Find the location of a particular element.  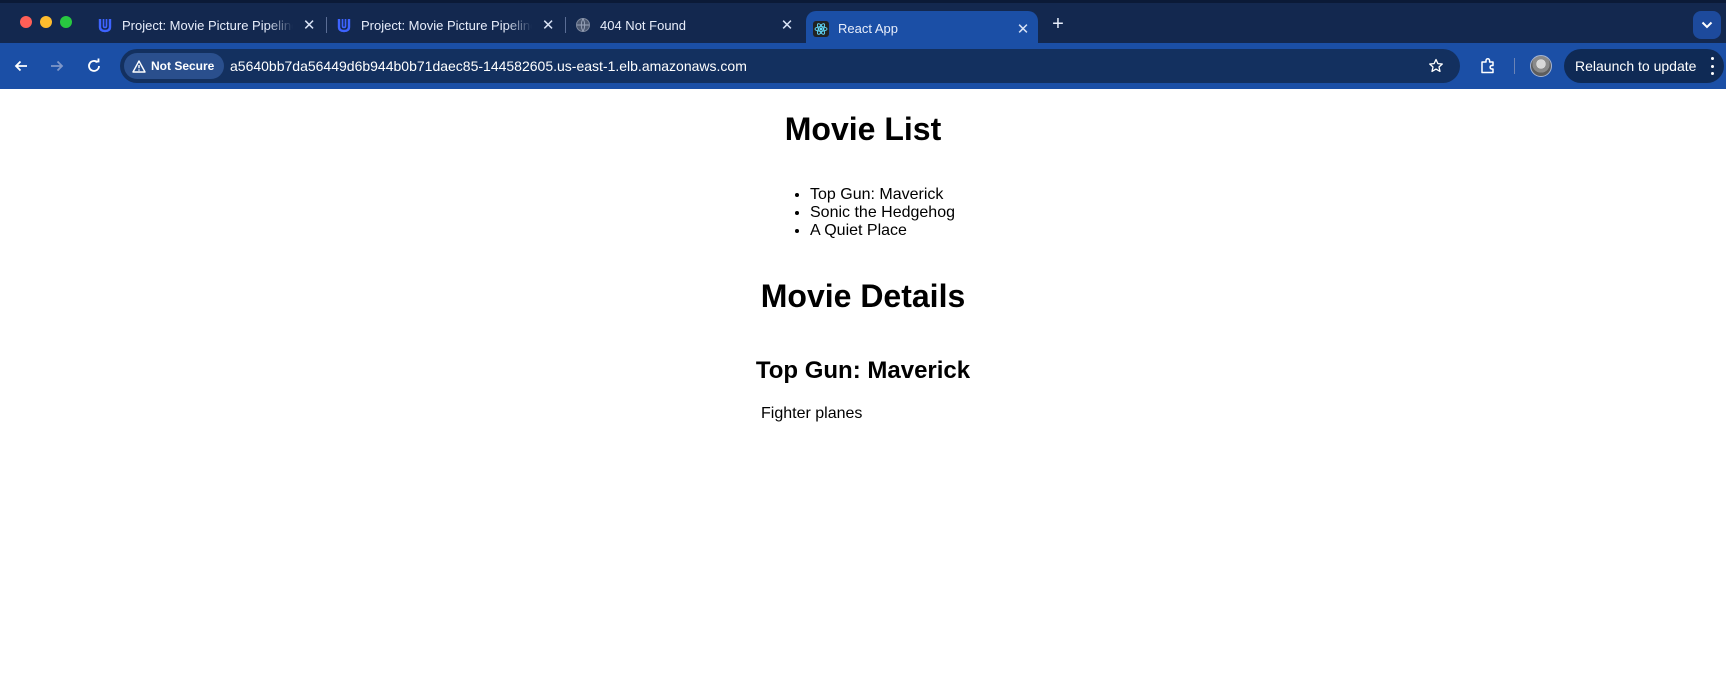

security-indicator: Not Secure is located at coordinates (174, 66).